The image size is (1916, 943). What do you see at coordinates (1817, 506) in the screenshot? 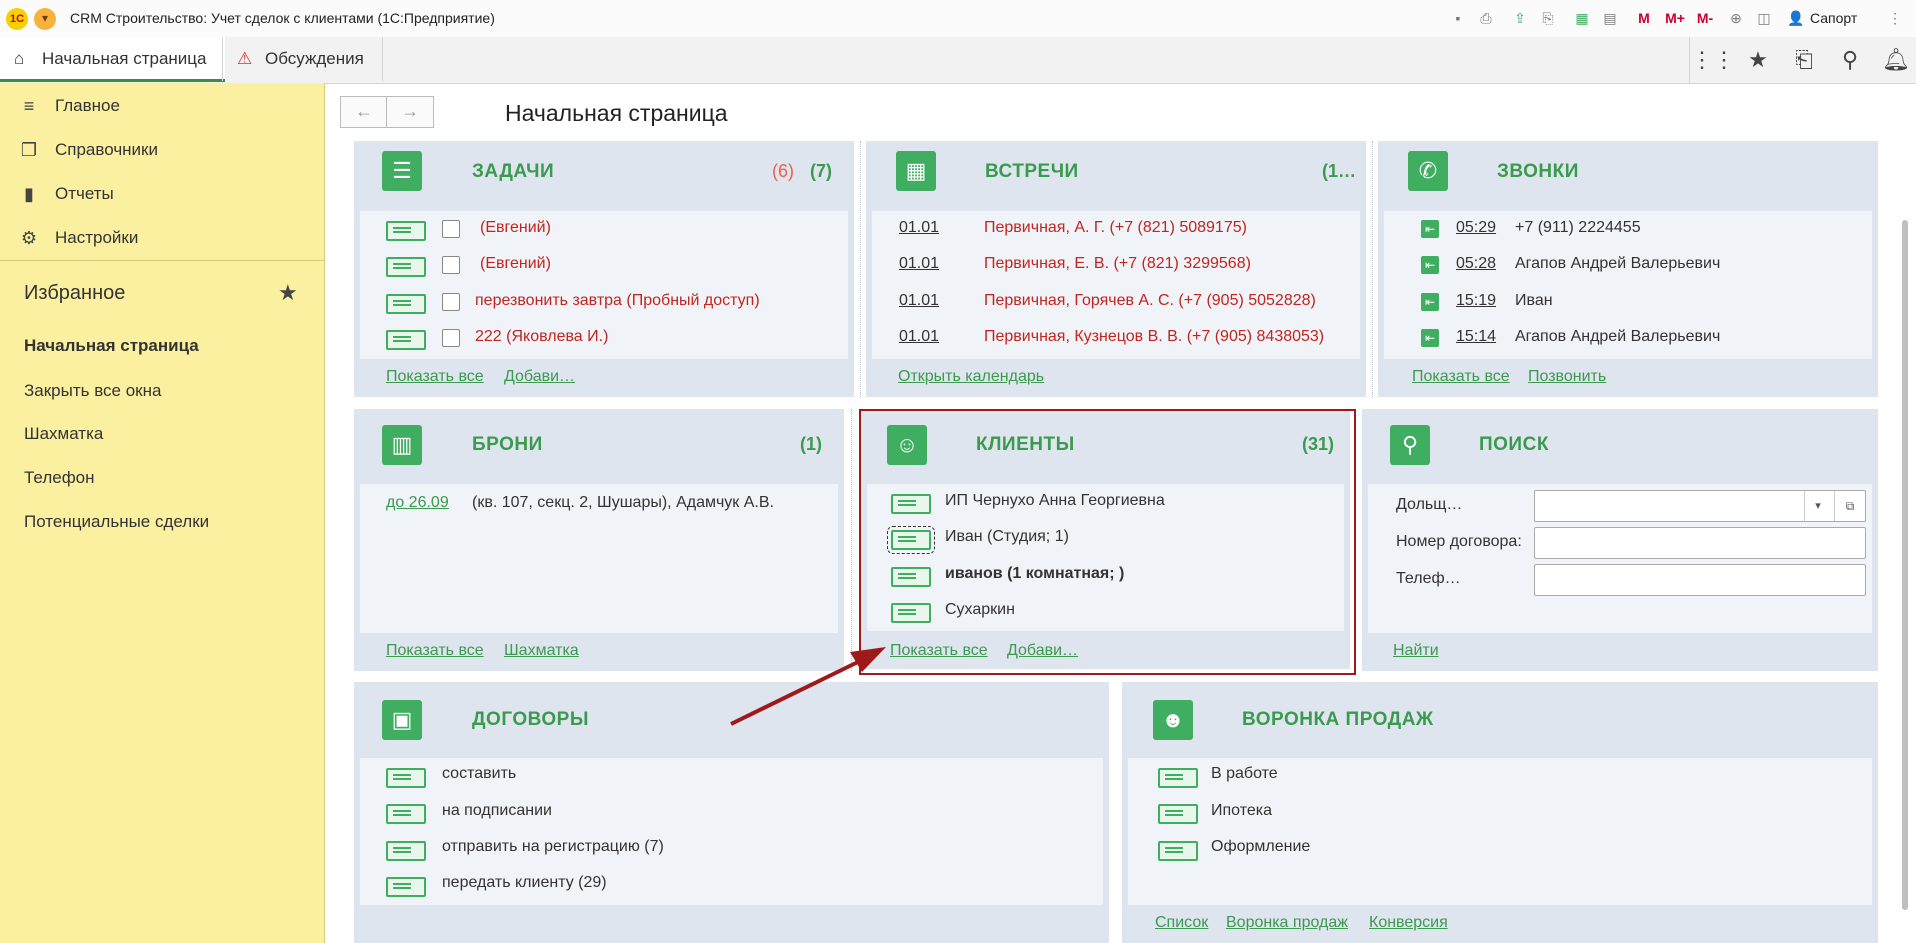
I see `chevron-down-icon: ▾` at bounding box center [1817, 506].